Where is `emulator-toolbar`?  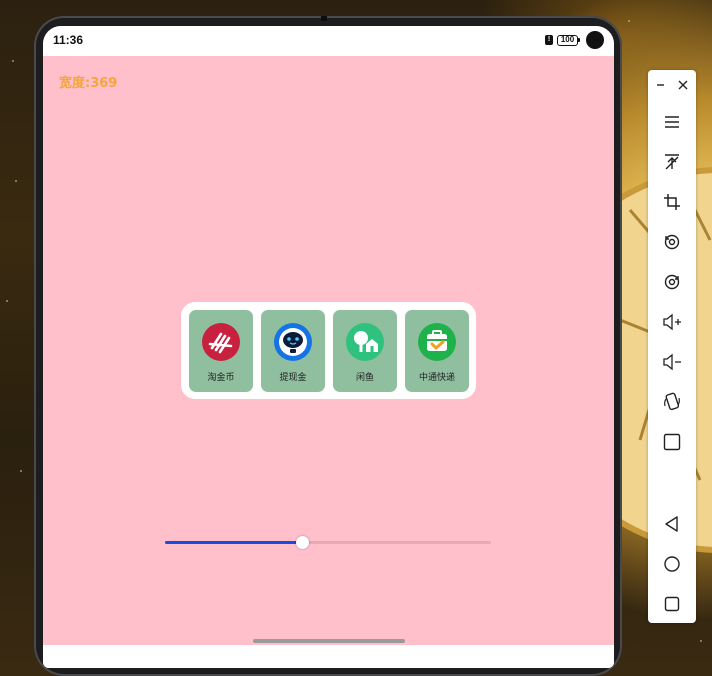
emulator-toolbar is located at coordinates (672, 346).